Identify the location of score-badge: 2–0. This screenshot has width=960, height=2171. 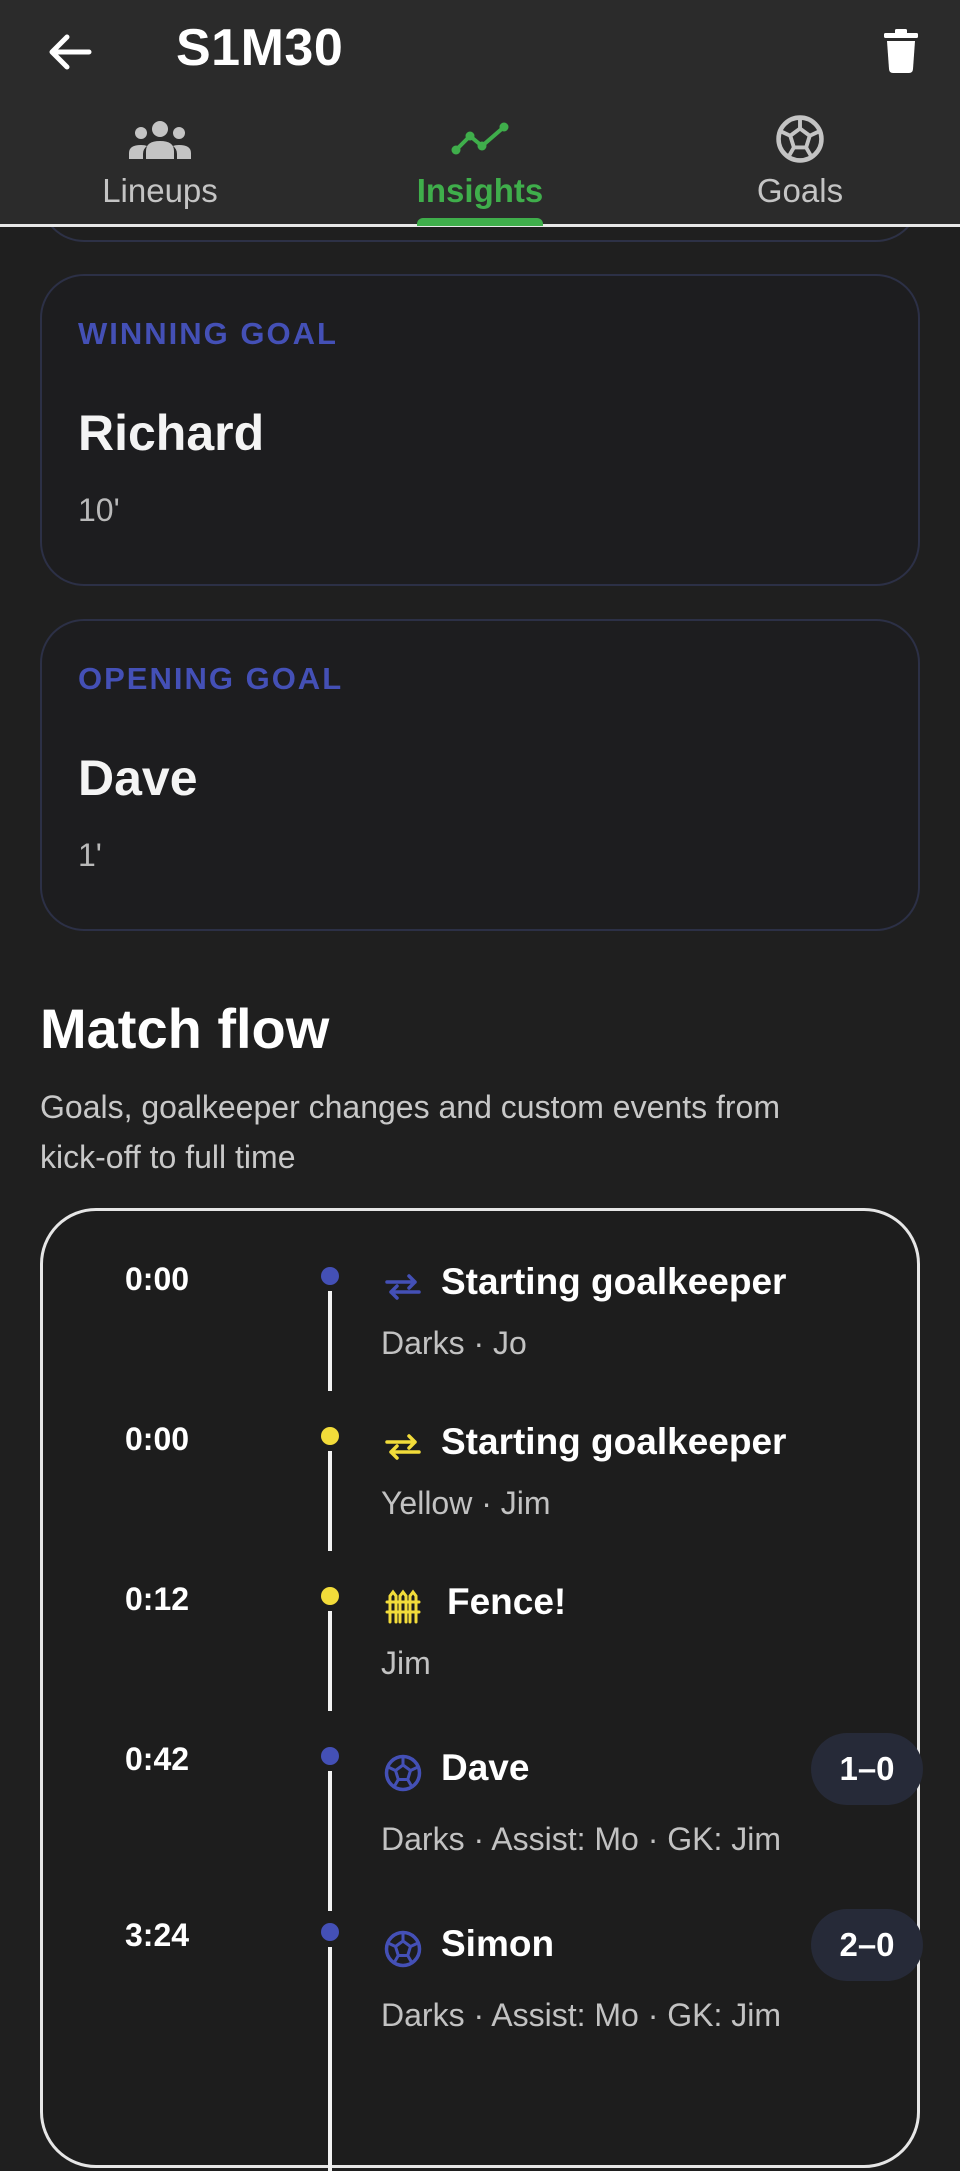
(867, 1945).